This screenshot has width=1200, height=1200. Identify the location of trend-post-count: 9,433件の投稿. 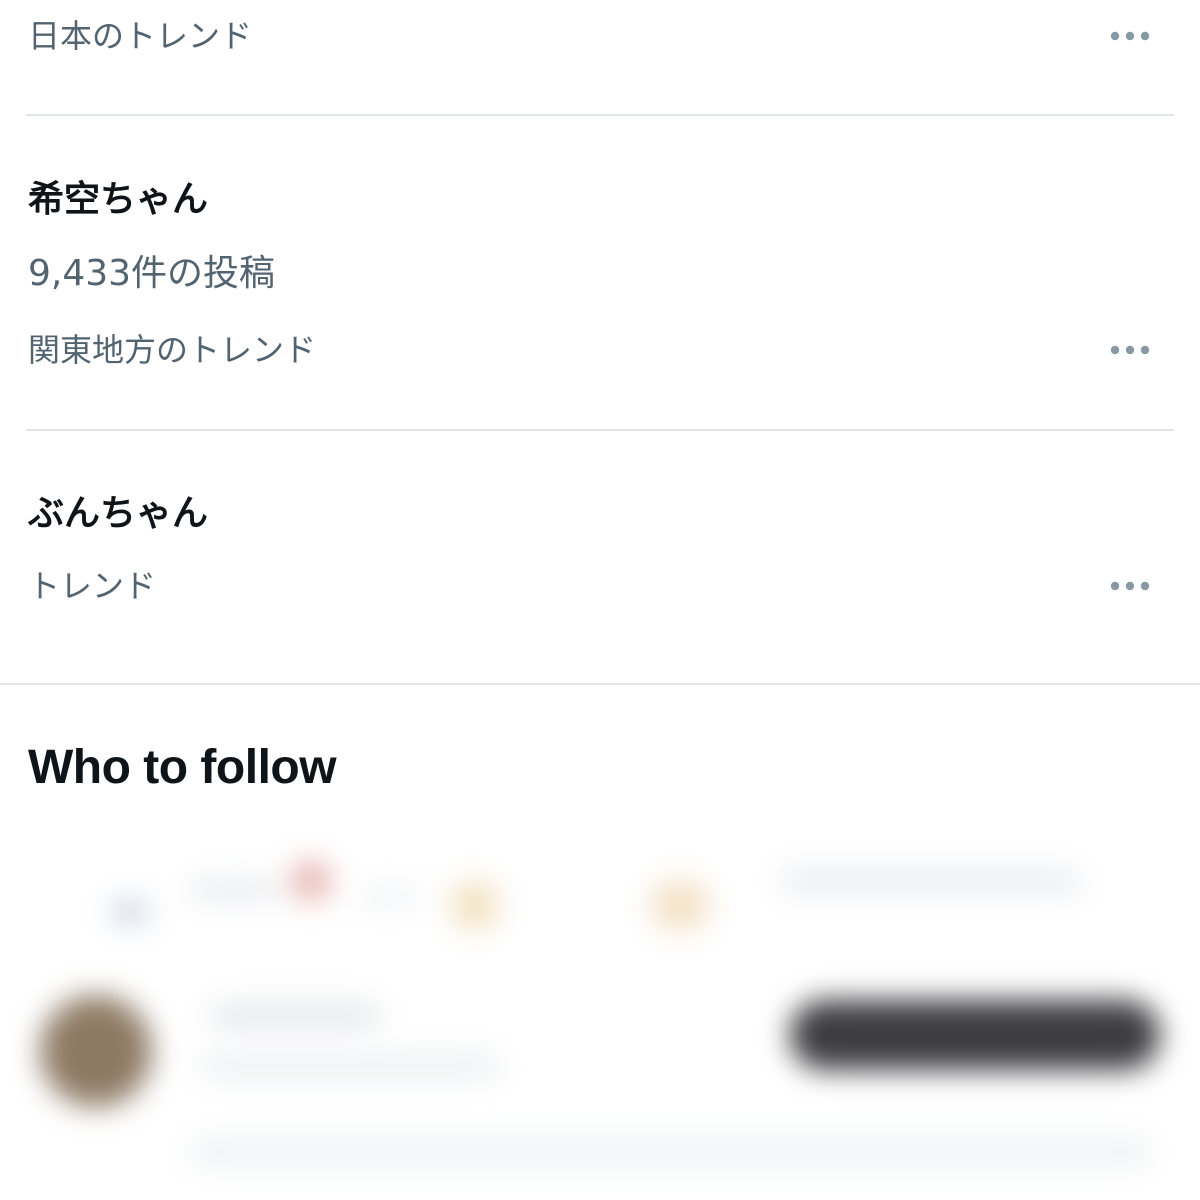
(152, 273).